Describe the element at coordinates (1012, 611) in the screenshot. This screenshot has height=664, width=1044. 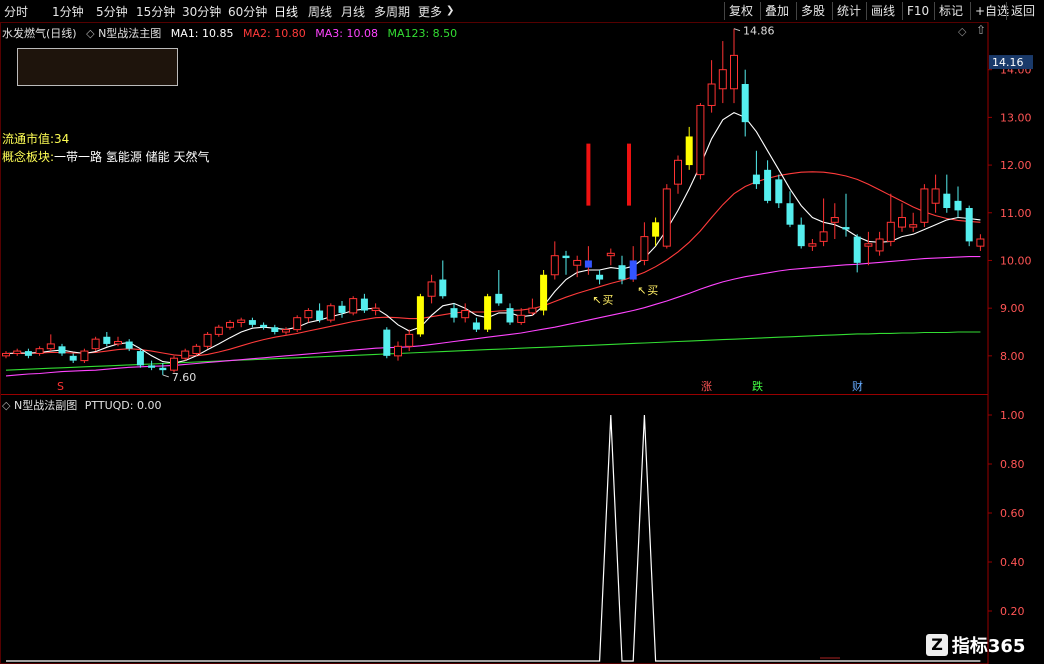
I see `sub-tick-label: 0.20` at that location.